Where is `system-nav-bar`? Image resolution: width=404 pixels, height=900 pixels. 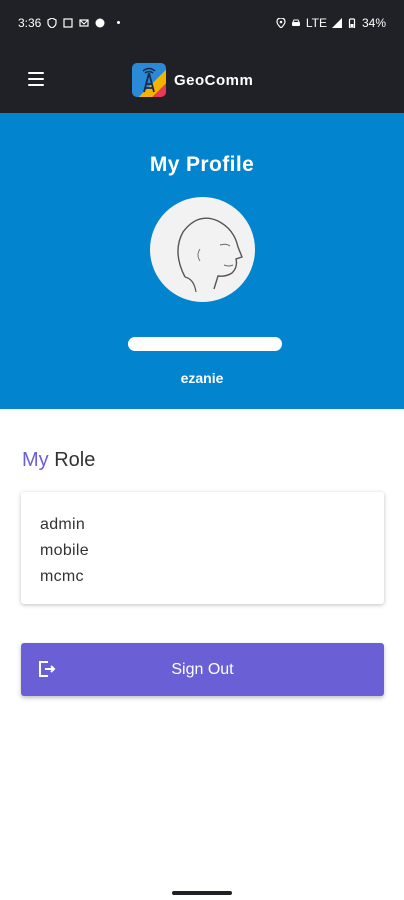
system-nav-bar is located at coordinates (202, 893).